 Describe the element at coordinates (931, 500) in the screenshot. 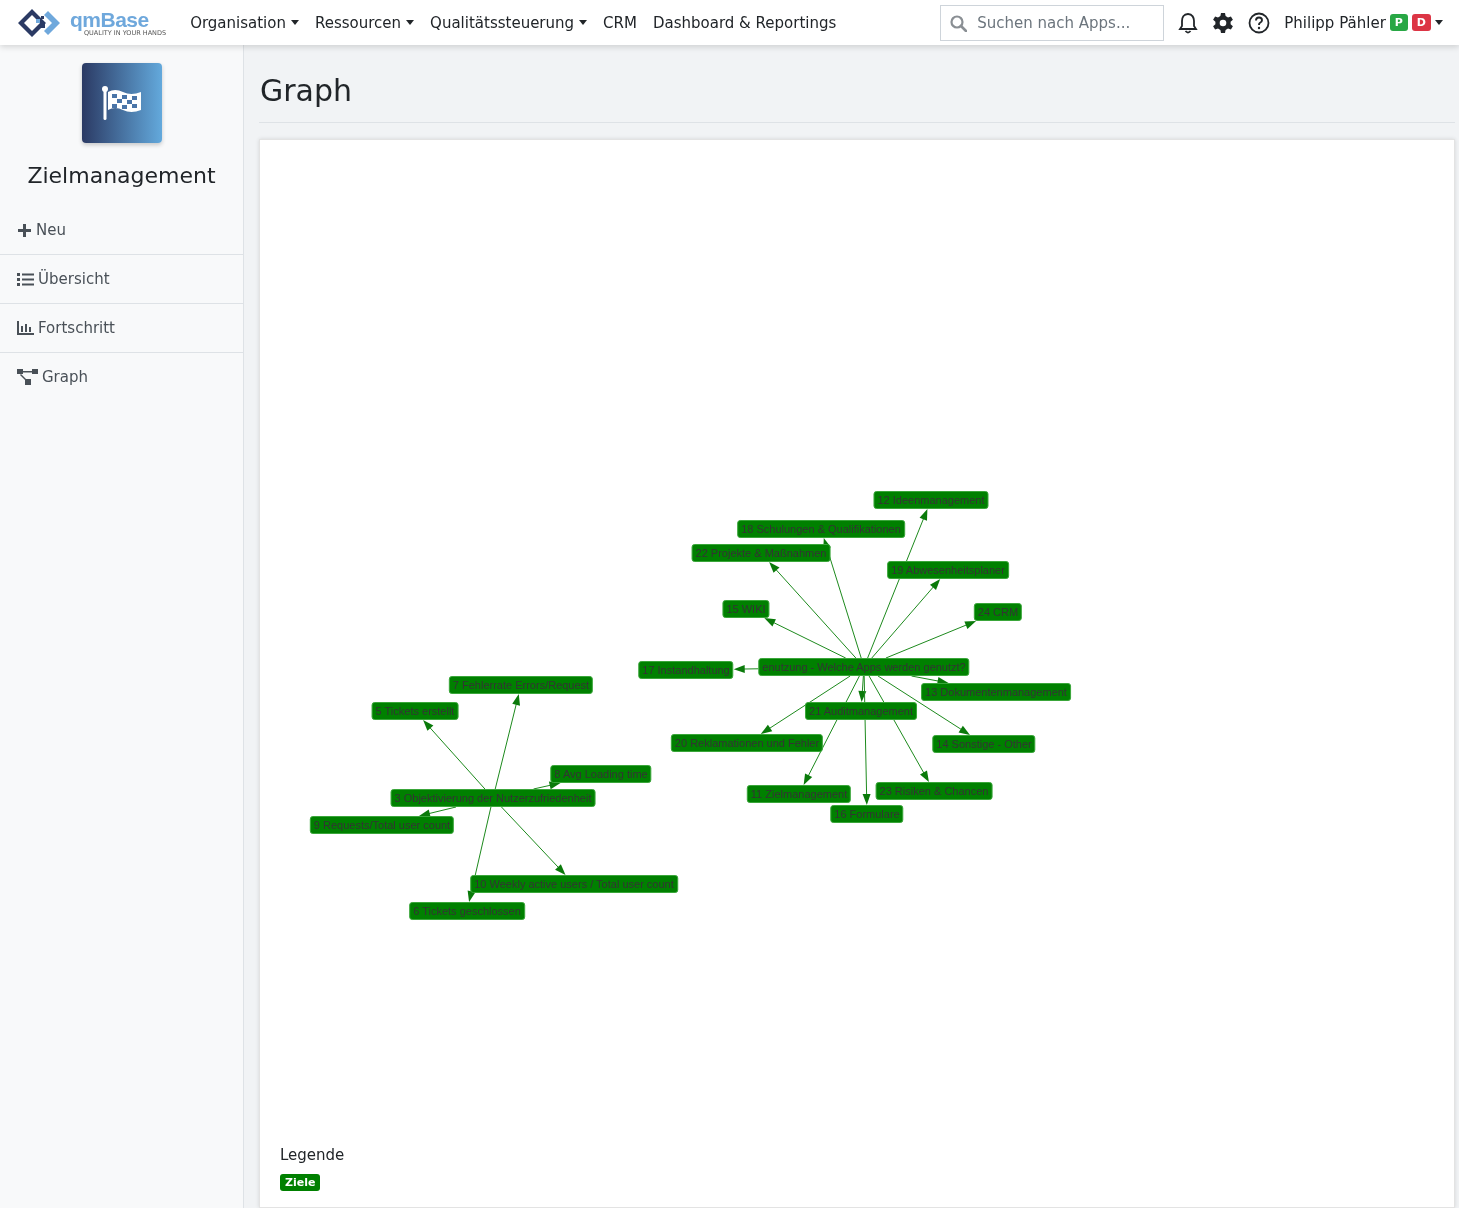

I see `graph-node: 12 Ideenmanagement` at that location.